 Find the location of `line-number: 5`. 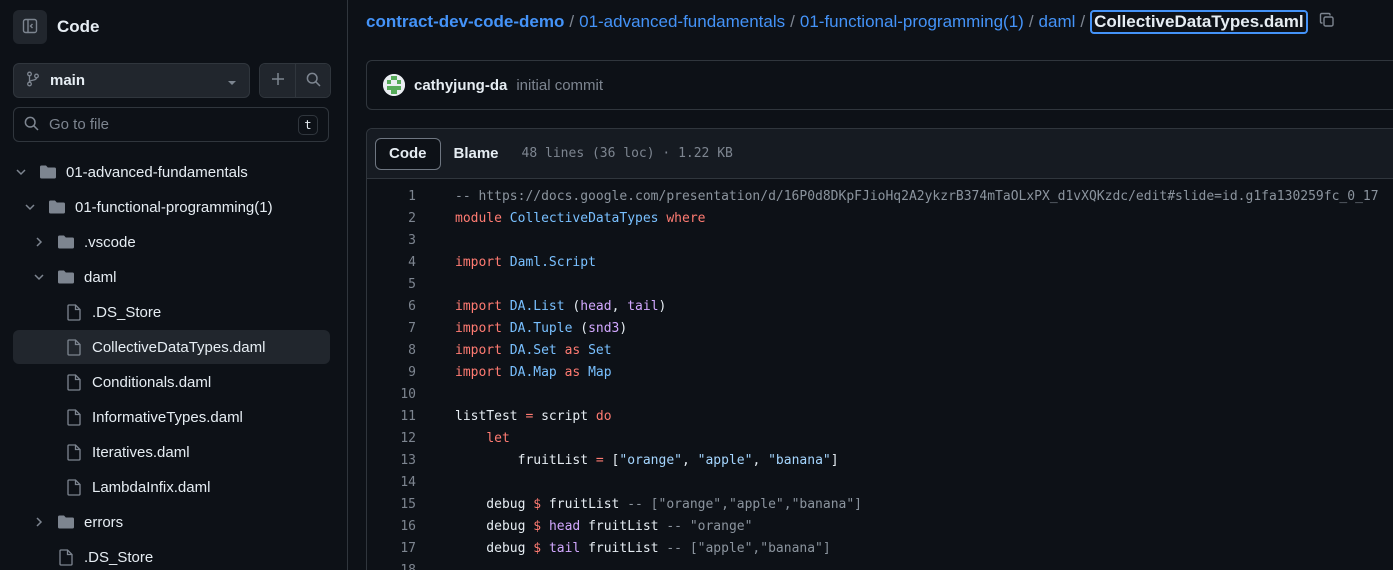

line-number: 5 is located at coordinates (391, 285).